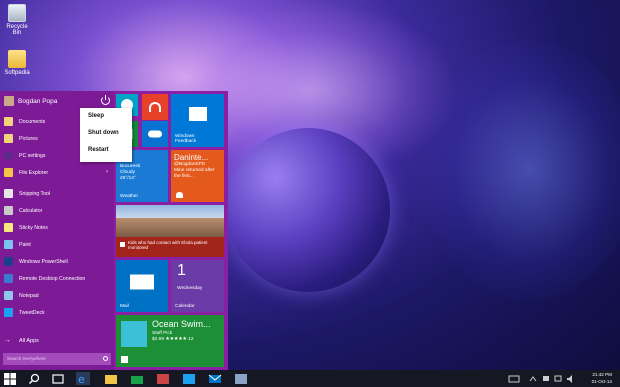 The width and height of the screenshot is (620, 387). Describe the element at coordinates (25, 244) in the screenshot. I see `menu-item-label: Paint` at that location.